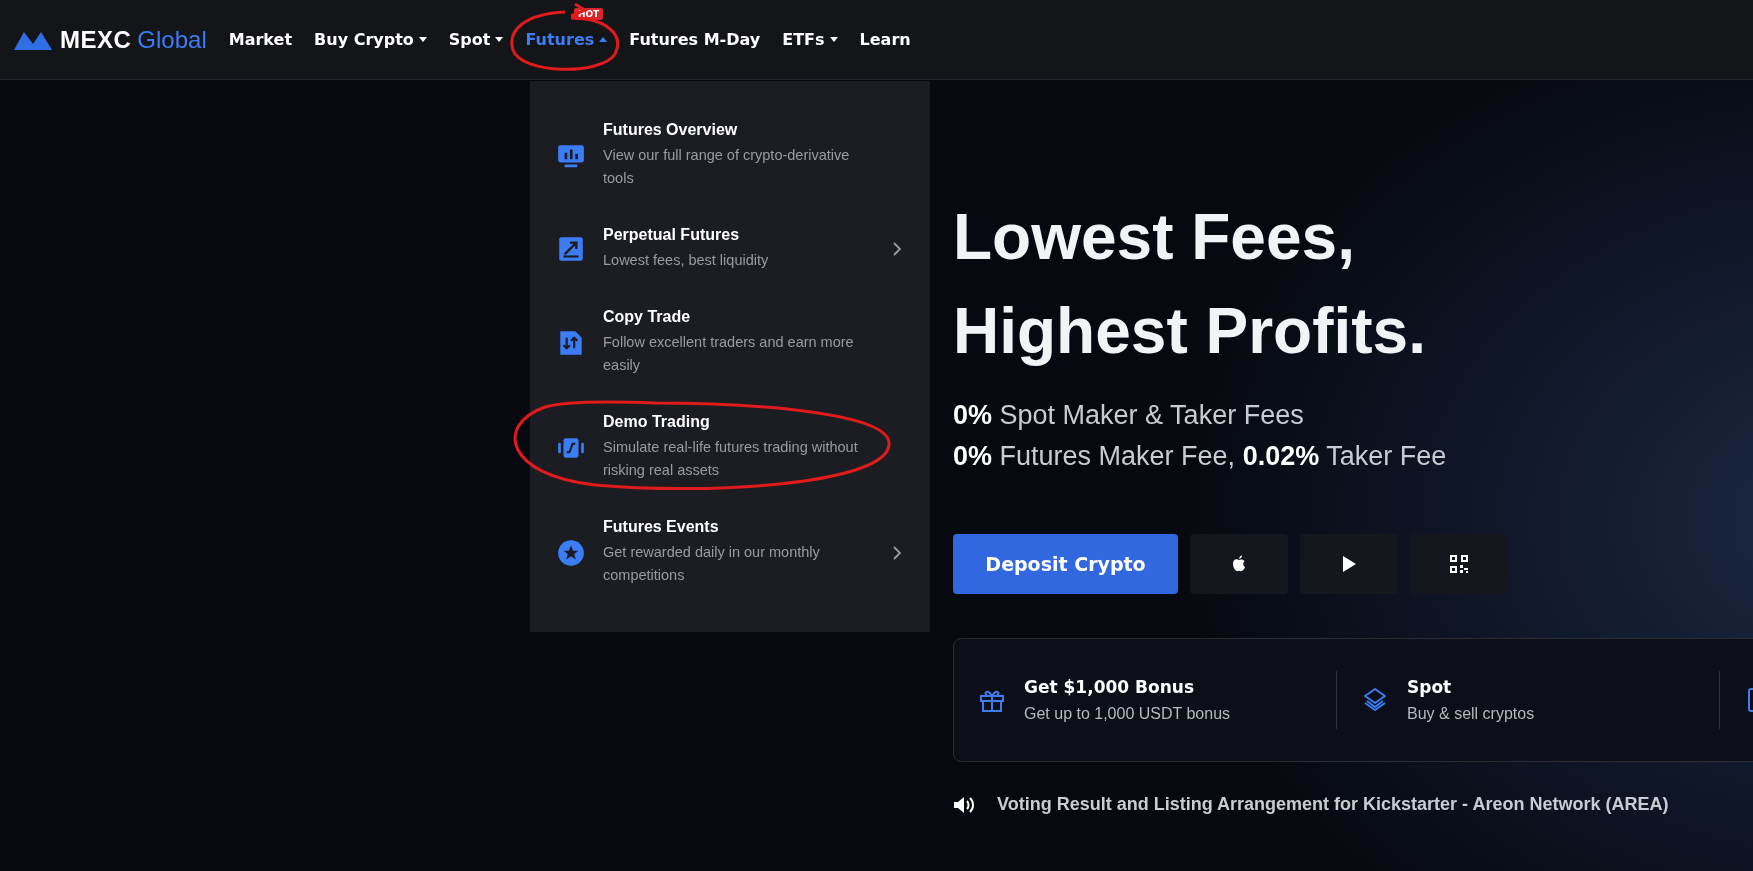  Describe the element at coordinates (1065, 564) in the screenshot. I see `deposit-button: Deposit Crypto` at that location.